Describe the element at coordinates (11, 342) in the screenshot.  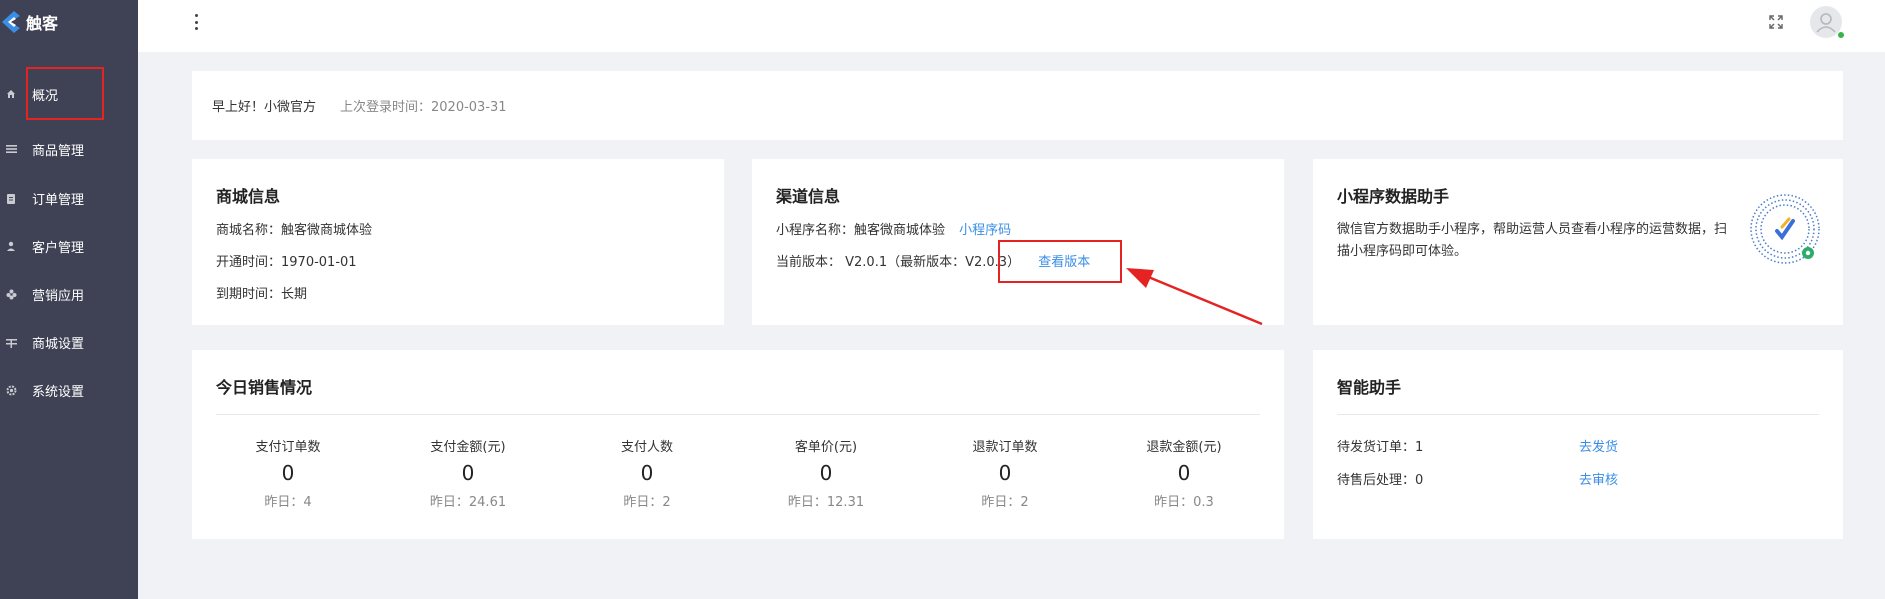
I see `settings-sliders-icon` at that location.